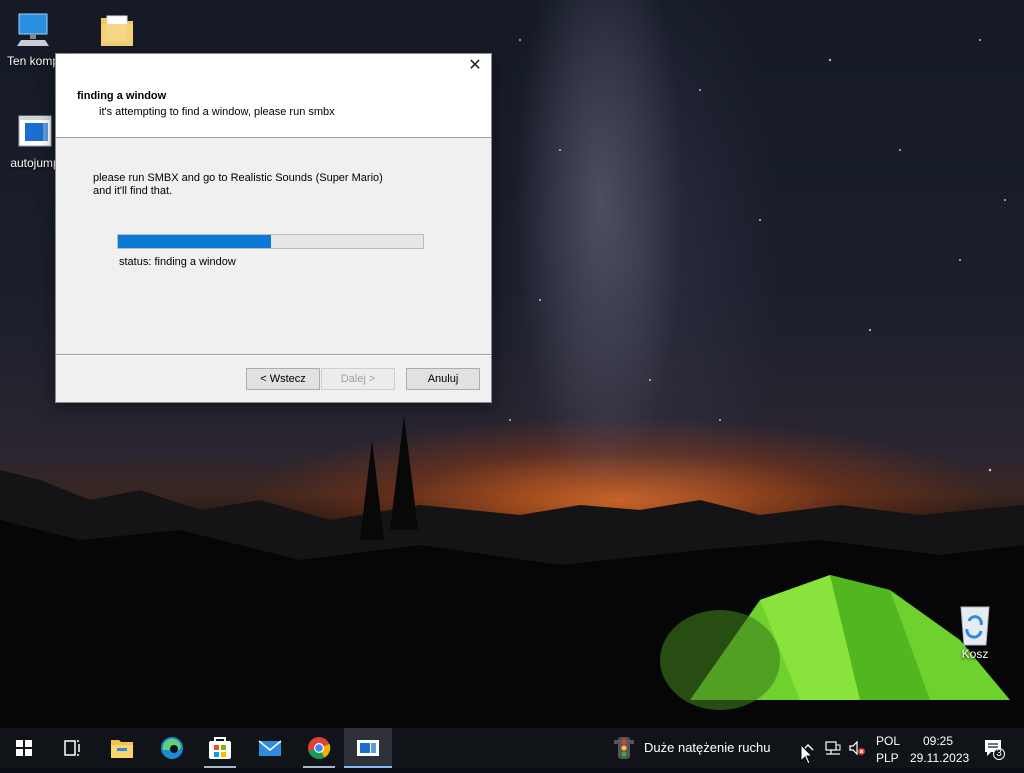  I want to click on desktop-icon-folder, so click(117, 32).